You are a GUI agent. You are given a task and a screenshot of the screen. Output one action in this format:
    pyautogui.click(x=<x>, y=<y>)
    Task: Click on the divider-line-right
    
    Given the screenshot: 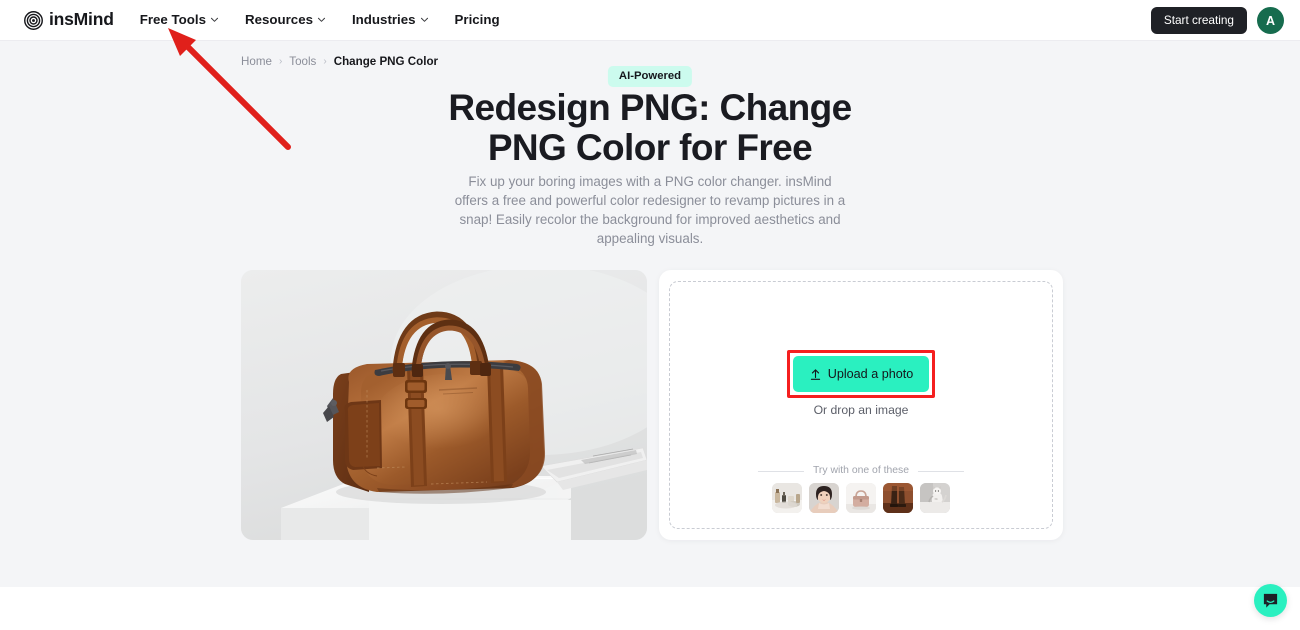 What is the action you would take?
    pyautogui.click(x=941, y=471)
    